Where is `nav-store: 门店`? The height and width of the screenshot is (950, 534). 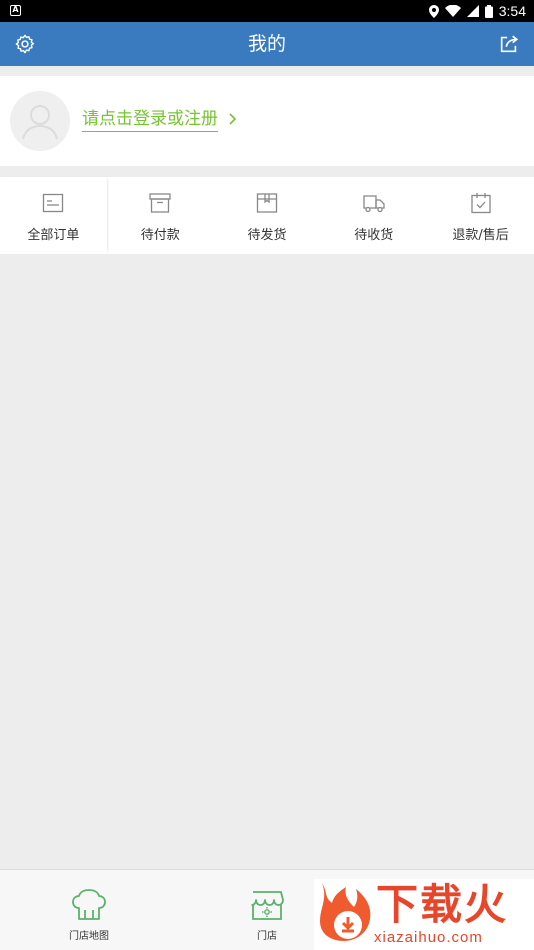 nav-store: 门店 is located at coordinates (267, 910).